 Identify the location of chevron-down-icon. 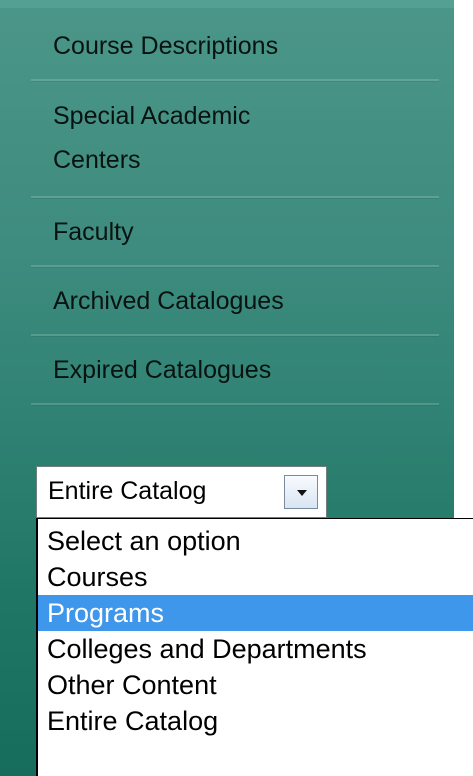
(301, 492).